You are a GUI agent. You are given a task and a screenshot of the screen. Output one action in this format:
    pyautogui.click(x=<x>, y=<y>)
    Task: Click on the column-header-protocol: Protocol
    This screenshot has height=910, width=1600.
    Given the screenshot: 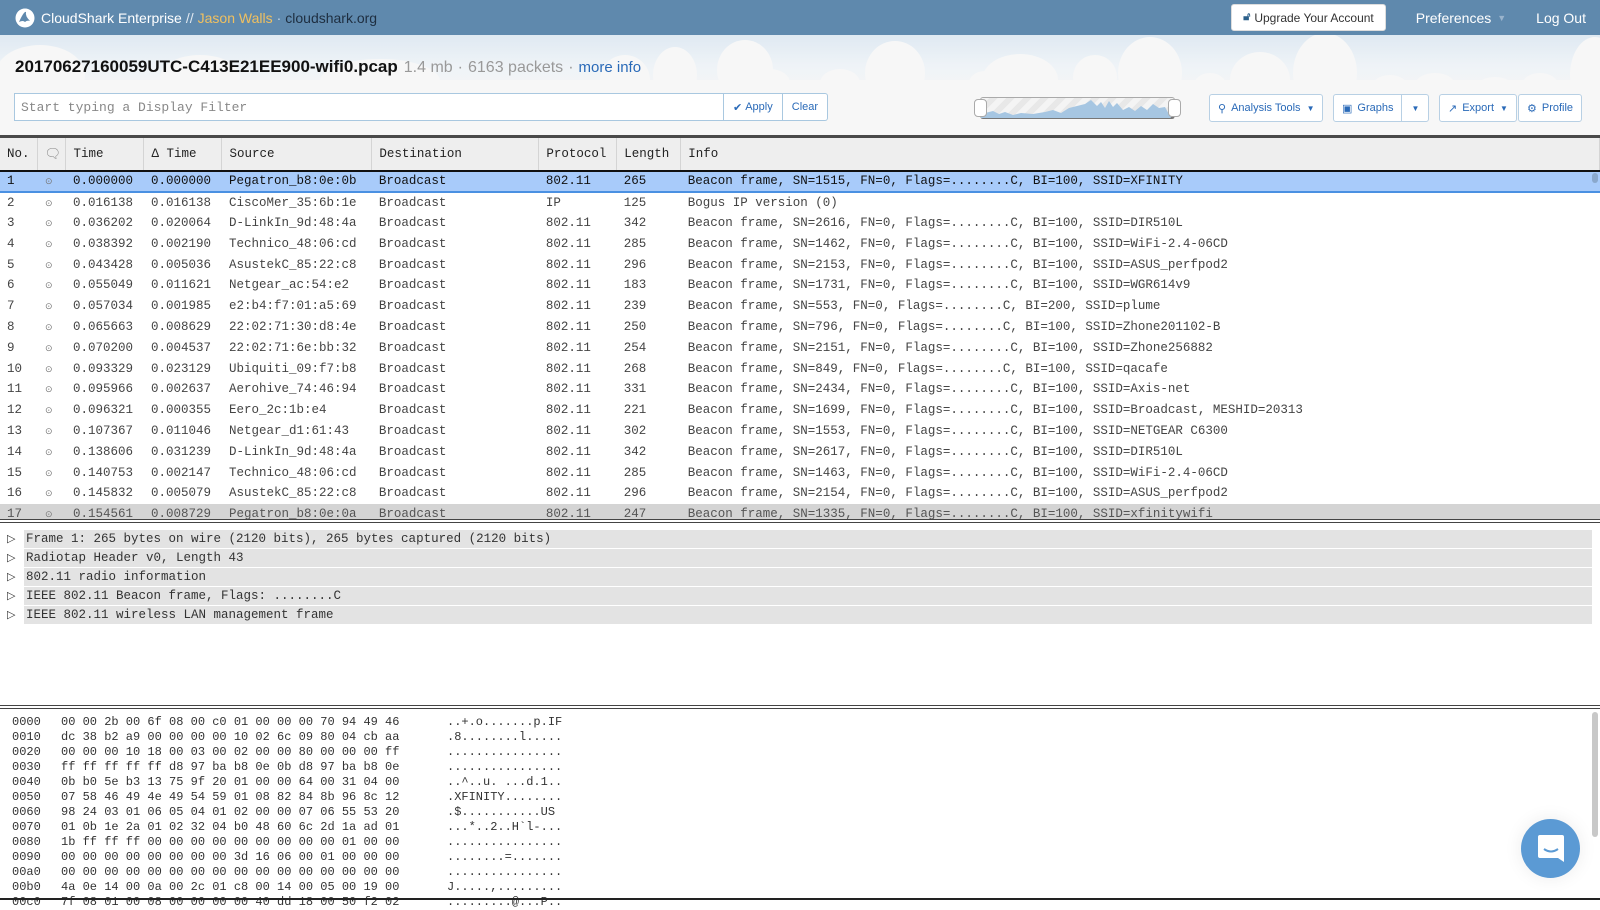 What is the action you would take?
    pyautogui.click(x=578, y=155)
    